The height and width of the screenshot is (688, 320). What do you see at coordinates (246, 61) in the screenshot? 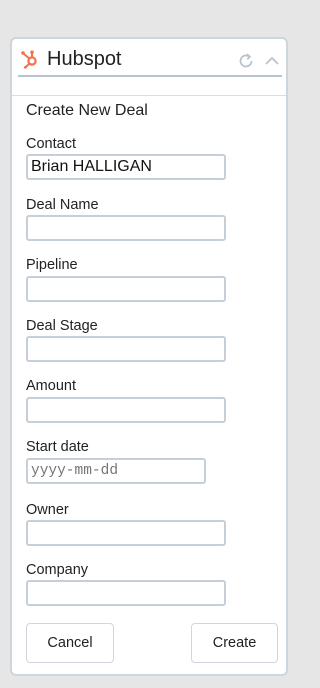
I see `refresh-icon` at bounding box center [246, 61].